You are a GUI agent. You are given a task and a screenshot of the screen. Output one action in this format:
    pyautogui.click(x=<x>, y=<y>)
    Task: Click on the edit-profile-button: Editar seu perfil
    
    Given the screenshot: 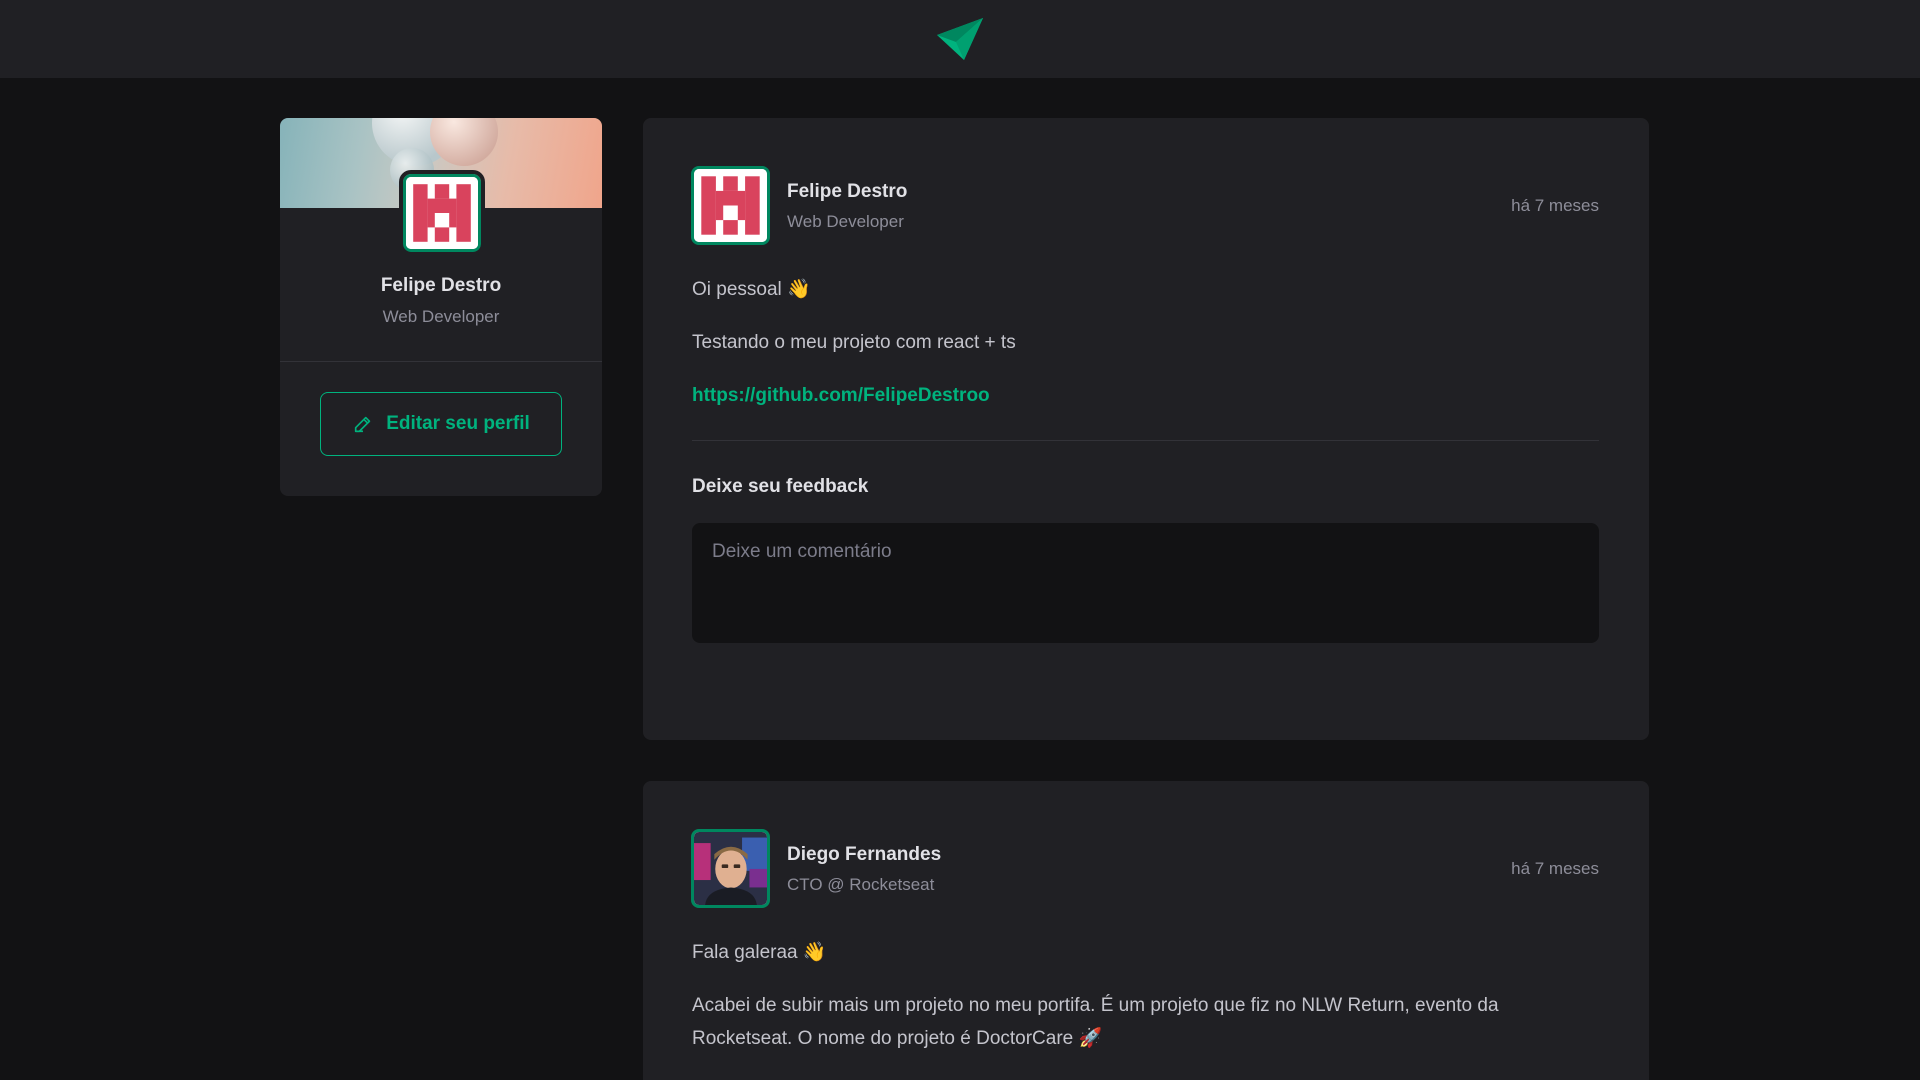 What is the action you would take?
    pyautogui.click(x=441, y=424)
    